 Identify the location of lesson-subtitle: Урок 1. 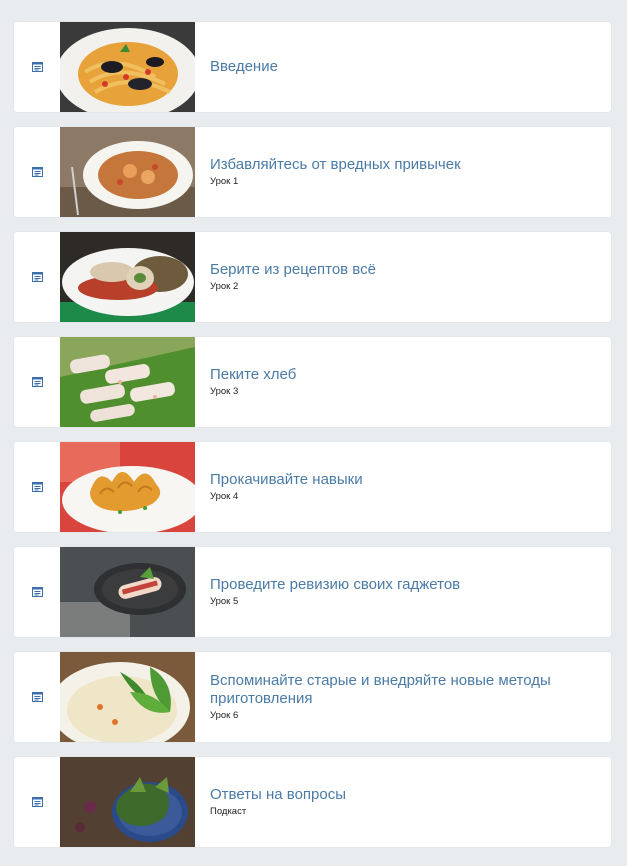
(224, 181).